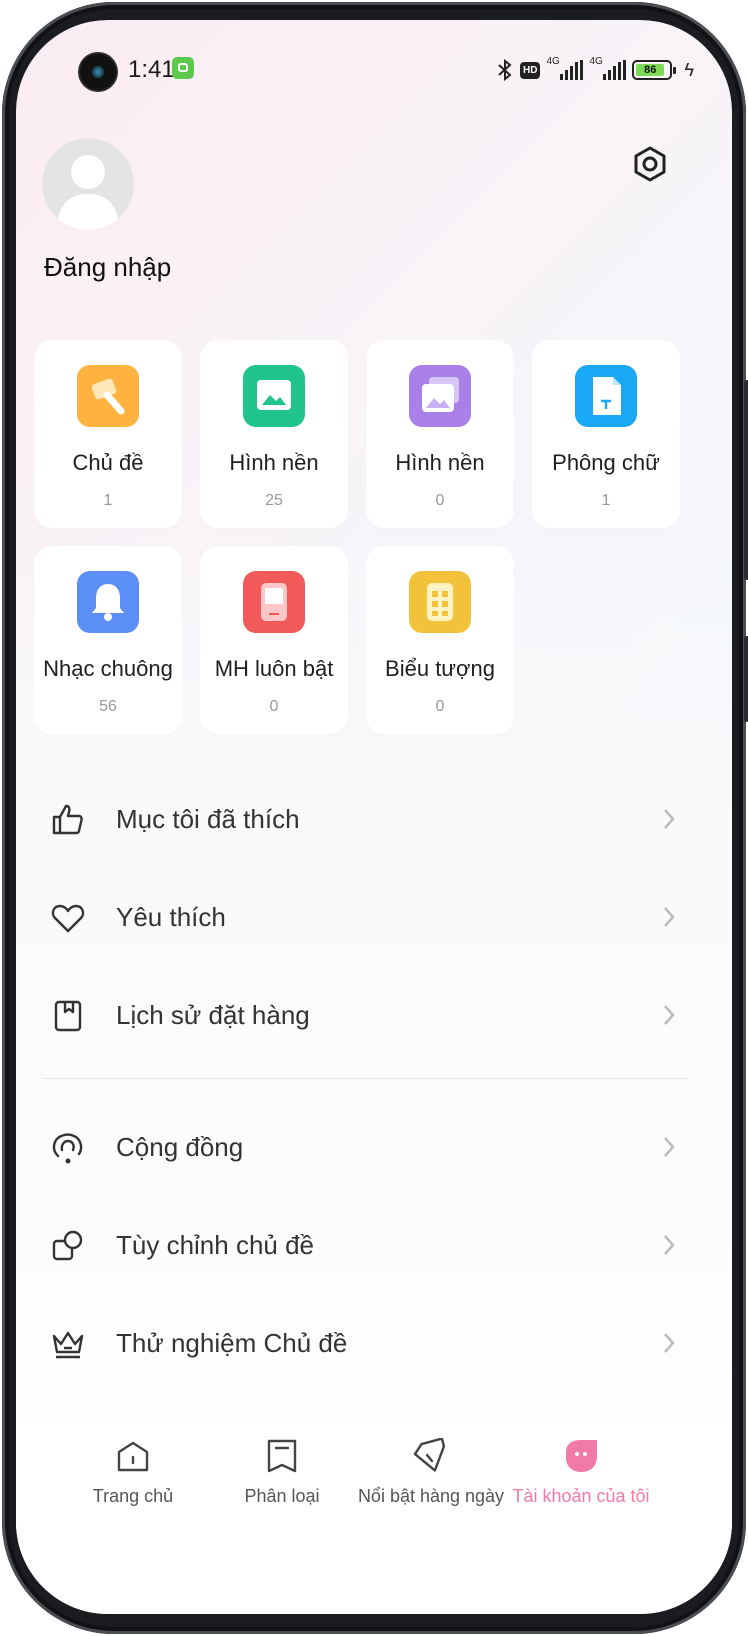 This screenshot has width=748, height=1636. Describe the element at coordinates (440, 396) in the screenshot. I see `live-wallpaper-icon` at that location.